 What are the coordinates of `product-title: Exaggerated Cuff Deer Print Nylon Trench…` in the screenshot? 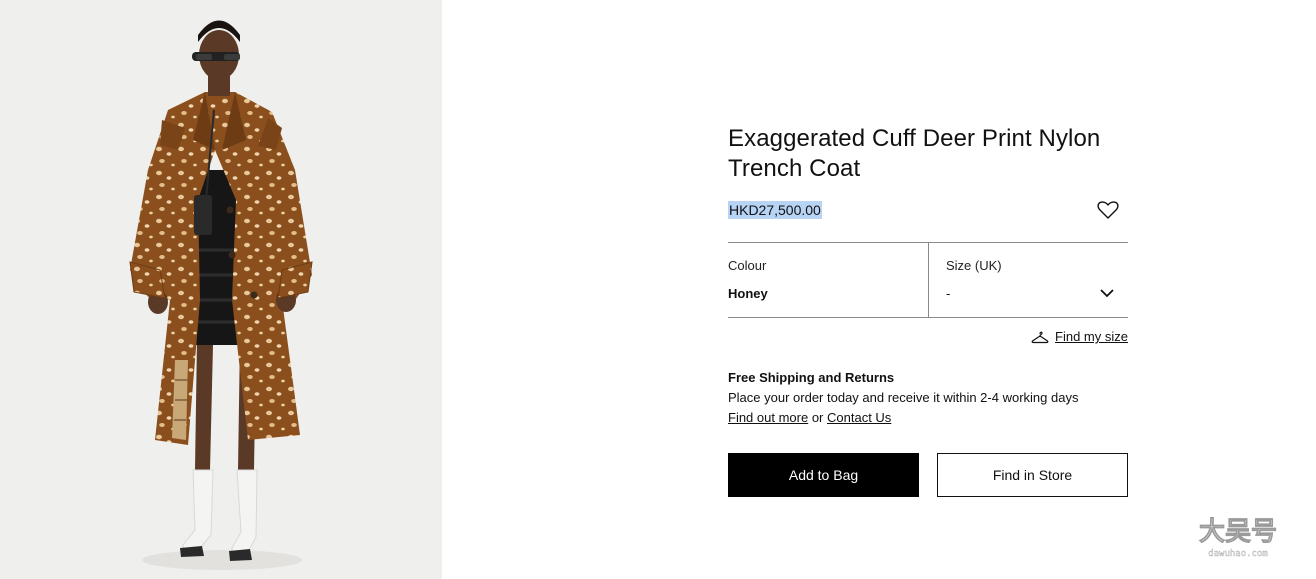 It's located at (928, 154).